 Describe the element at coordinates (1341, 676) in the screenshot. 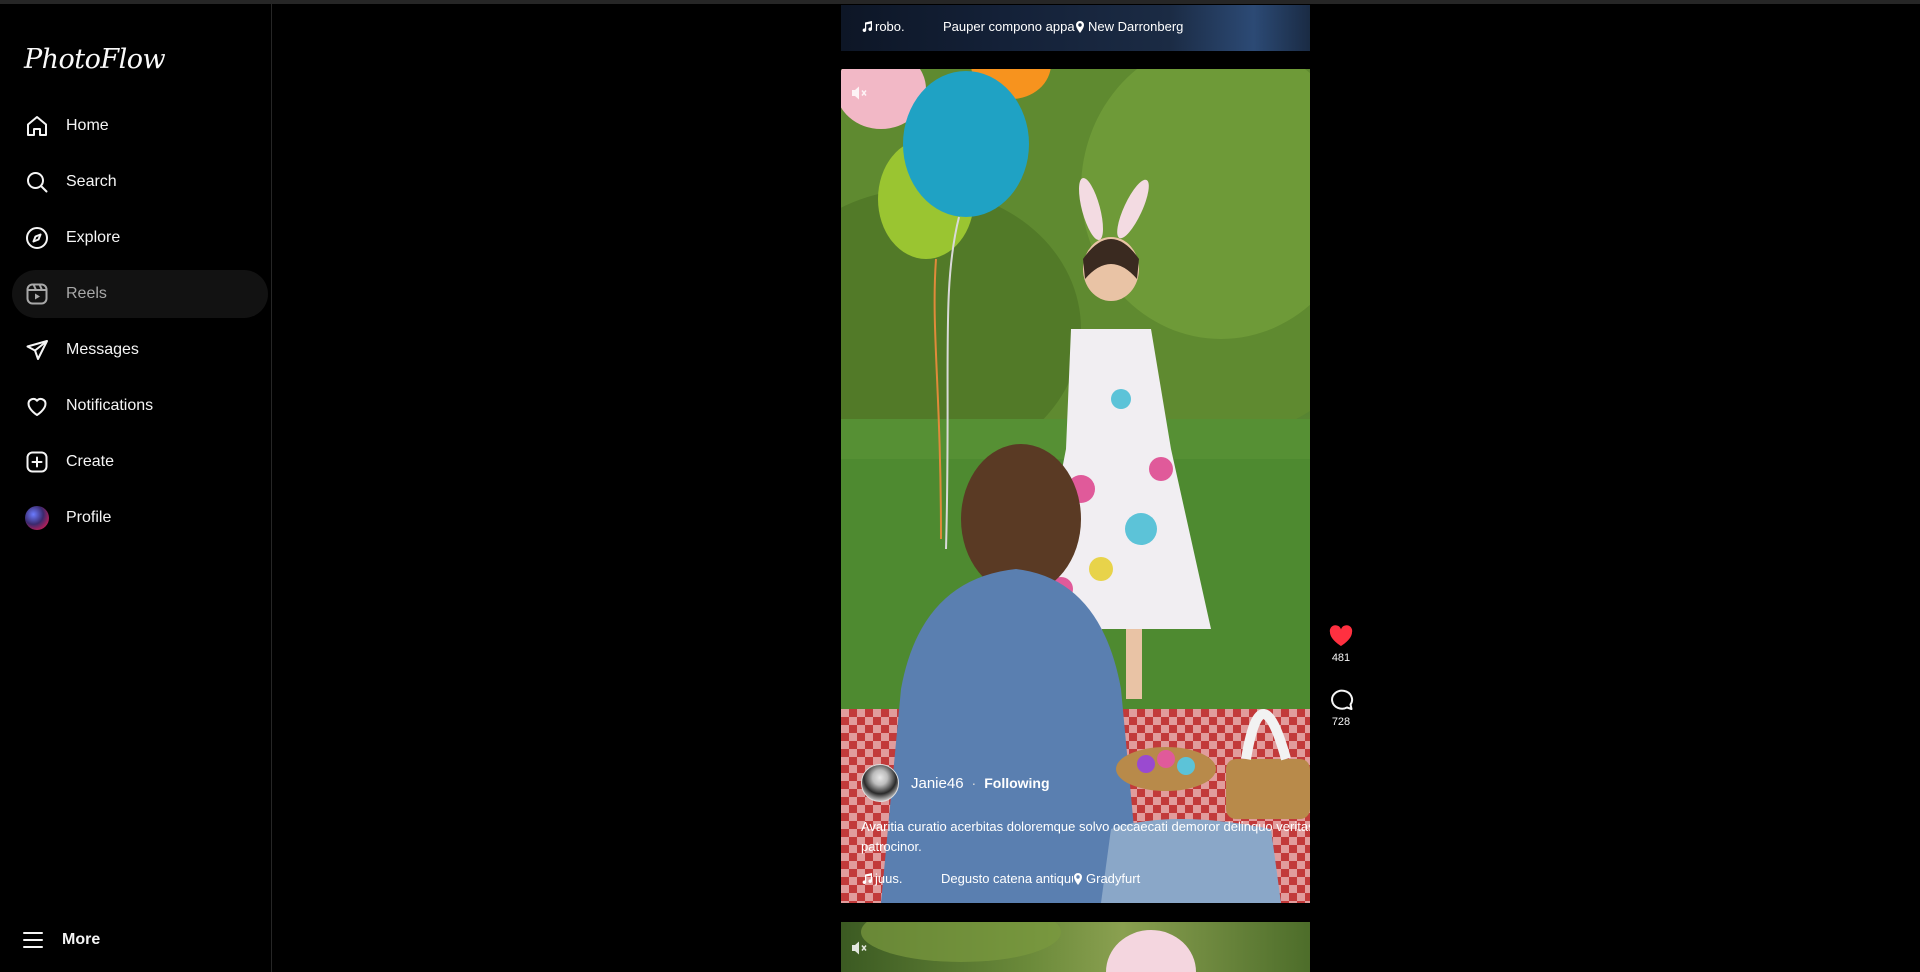

I see `reel-actions: 481 728` at that location.